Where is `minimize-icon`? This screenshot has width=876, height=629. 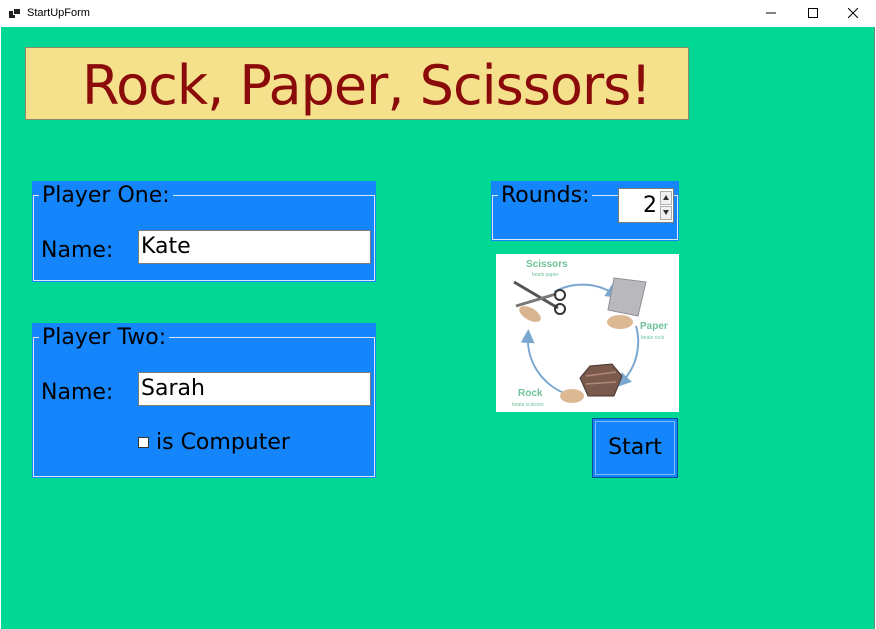
minimize-icon is located at coordinates (771, 13).